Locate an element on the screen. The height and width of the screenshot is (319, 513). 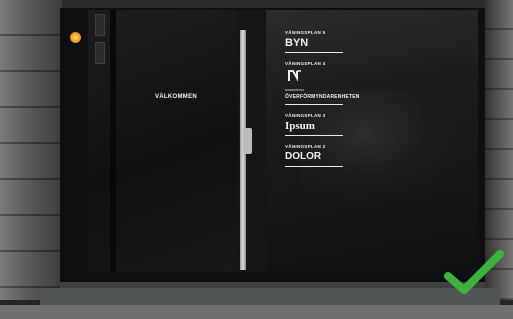
welcome-sign: VÄLKOMMEN is located at coordinates (176, 97).